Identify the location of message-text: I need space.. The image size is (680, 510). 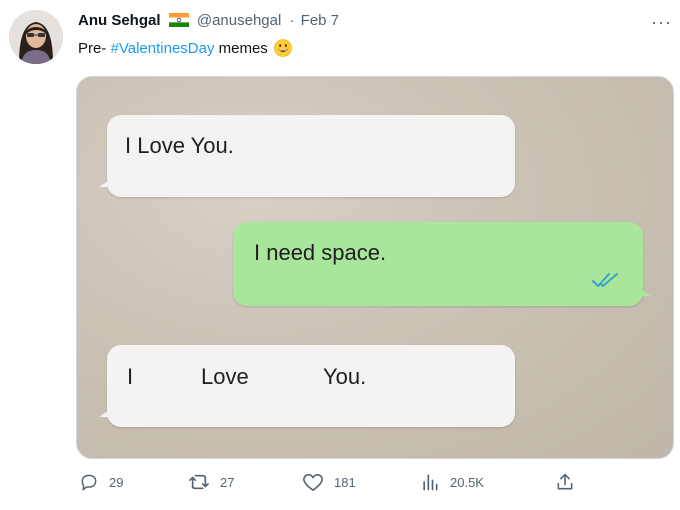
(320, 252).